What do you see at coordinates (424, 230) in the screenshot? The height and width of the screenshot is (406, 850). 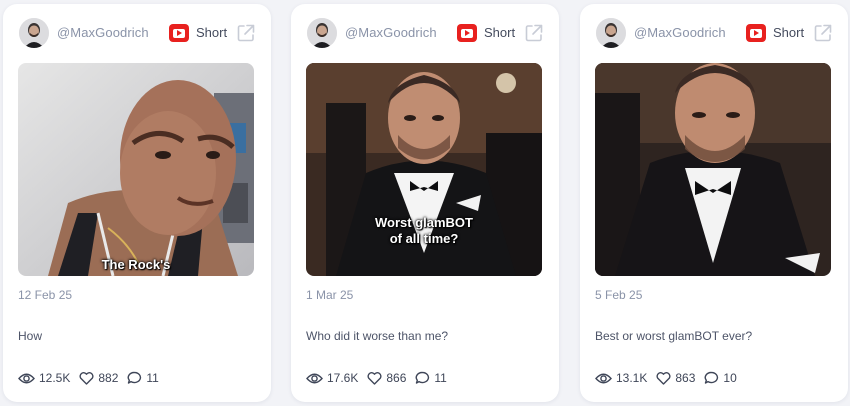 I see `thumbnail-caption: Worst glamBOT of all time?` at bounding box center [424, 230].